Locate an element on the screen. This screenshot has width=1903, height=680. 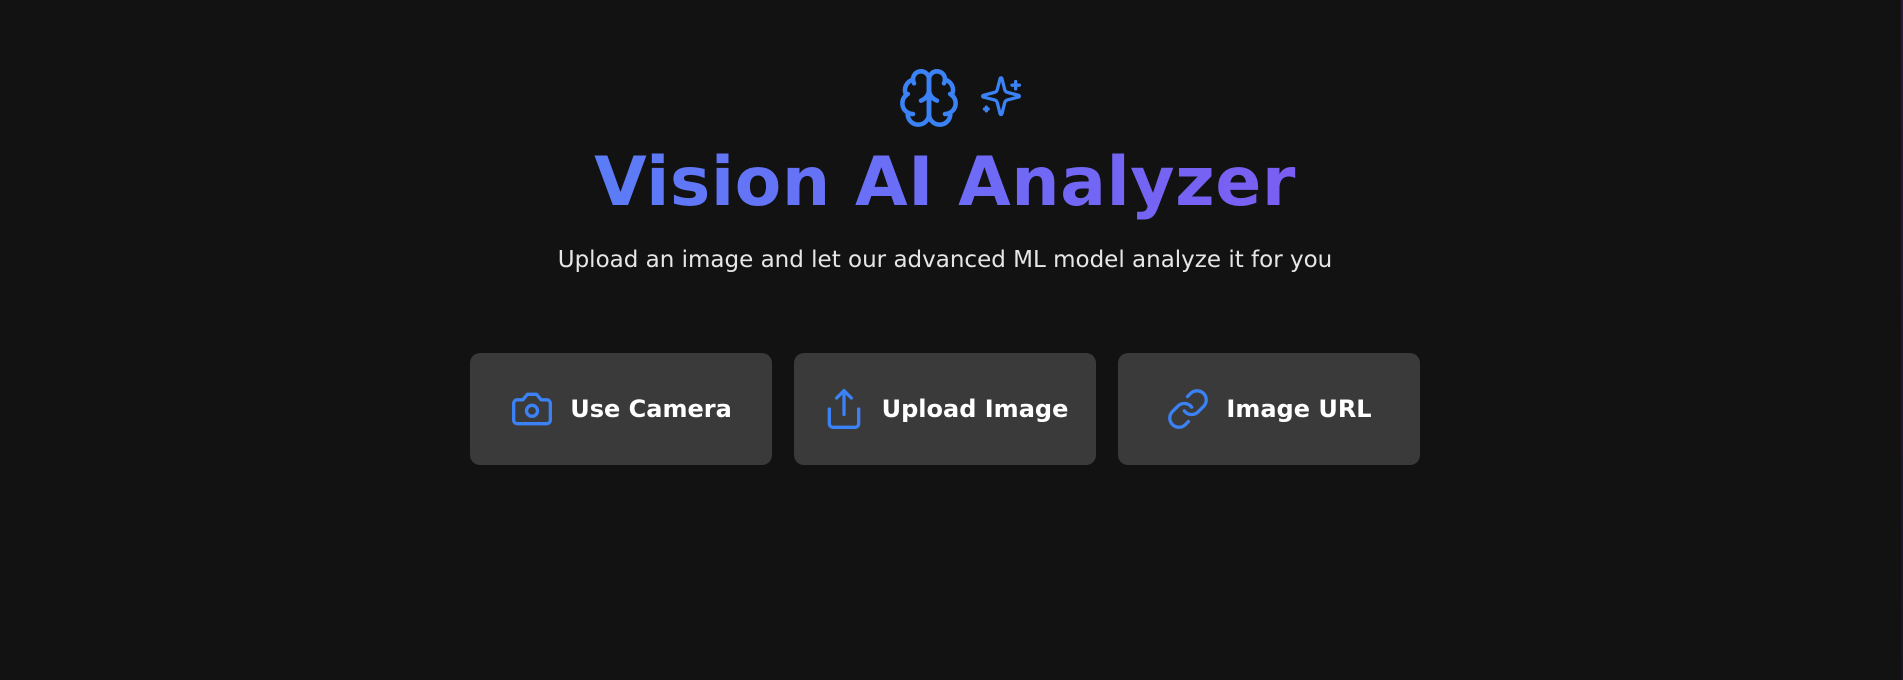
camera-icon is located at coordinates (532, 409).